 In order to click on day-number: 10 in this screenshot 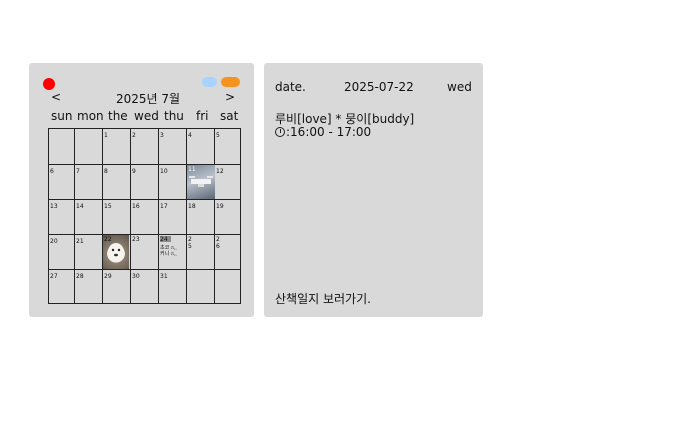, I will do `click(164, 171)`.